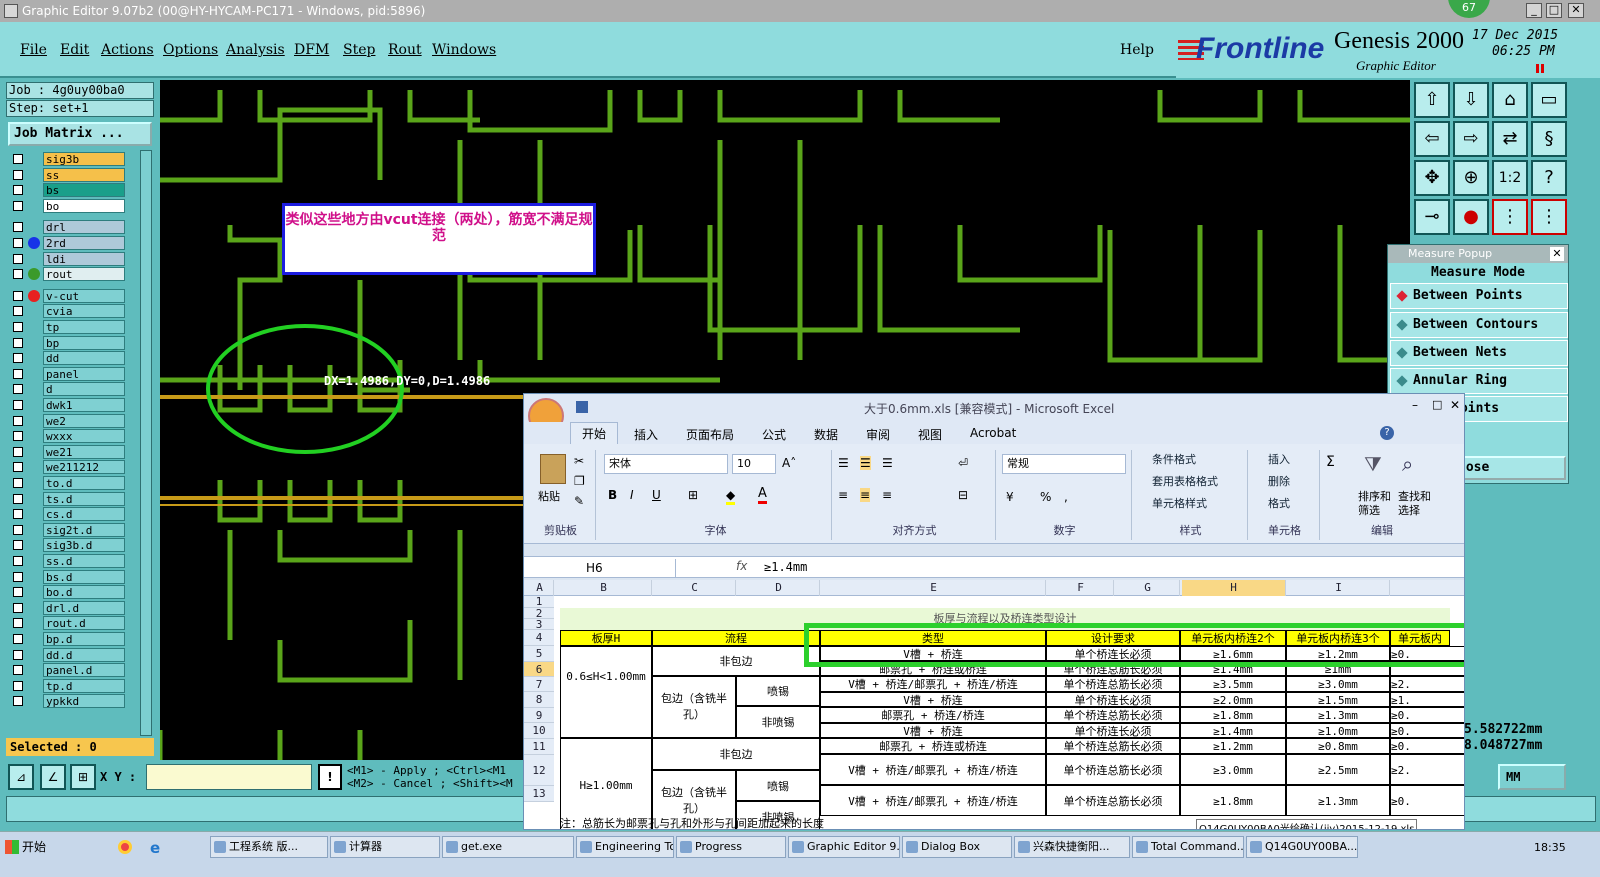  What do you see at coordinates (53, 777) in the screenshot?
I see `angle-icon: ∠` at bounding box center [53, 777].